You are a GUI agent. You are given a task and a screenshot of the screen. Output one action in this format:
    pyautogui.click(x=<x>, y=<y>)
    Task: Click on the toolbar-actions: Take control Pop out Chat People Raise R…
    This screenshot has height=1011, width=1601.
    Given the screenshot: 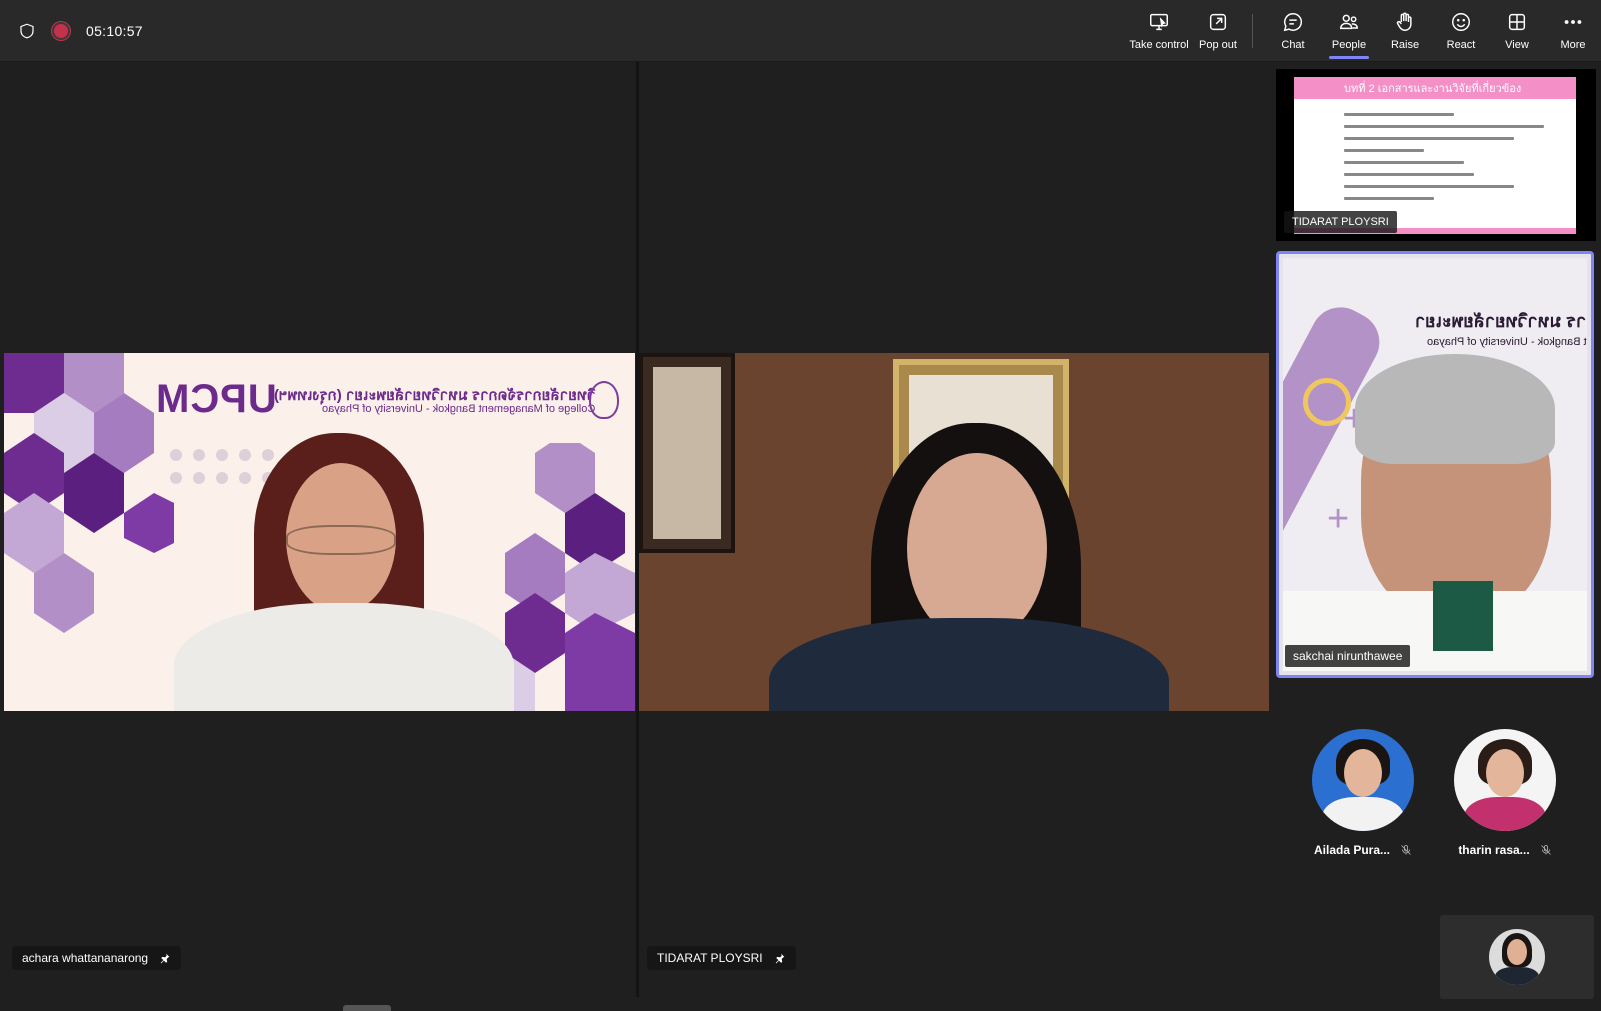 What is the action you would take?
    pyautogui.click(x=1364, y=31)
    